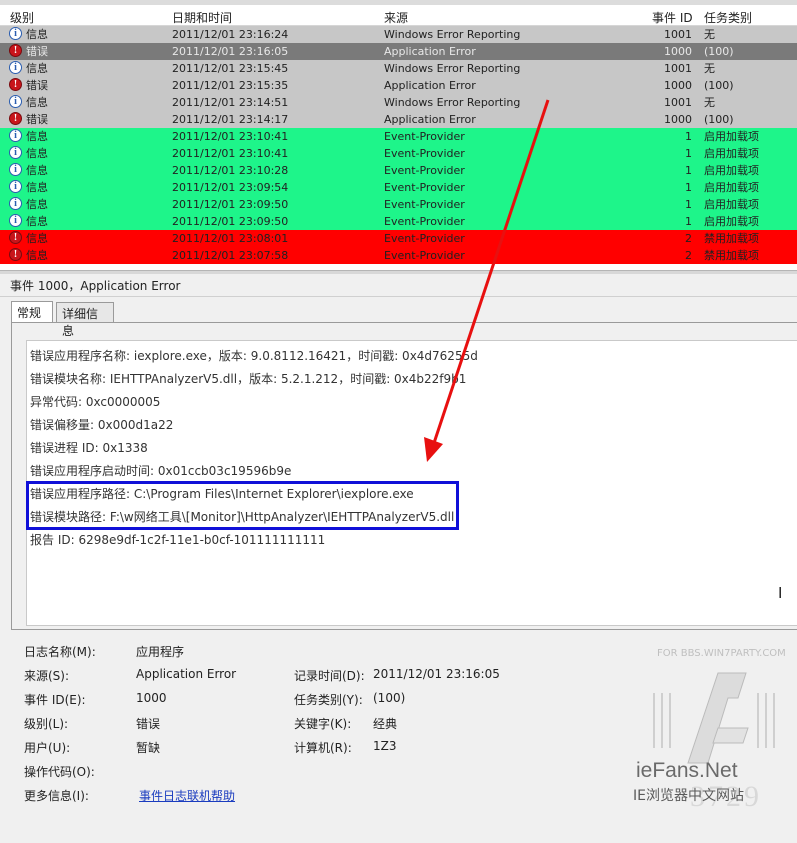 This screenshot has width=797, height=843. What do you see at coordinates (323, 748) in the screenshot?
I see `computer-label: 计算机(R):` at bounding box center [323, 748].